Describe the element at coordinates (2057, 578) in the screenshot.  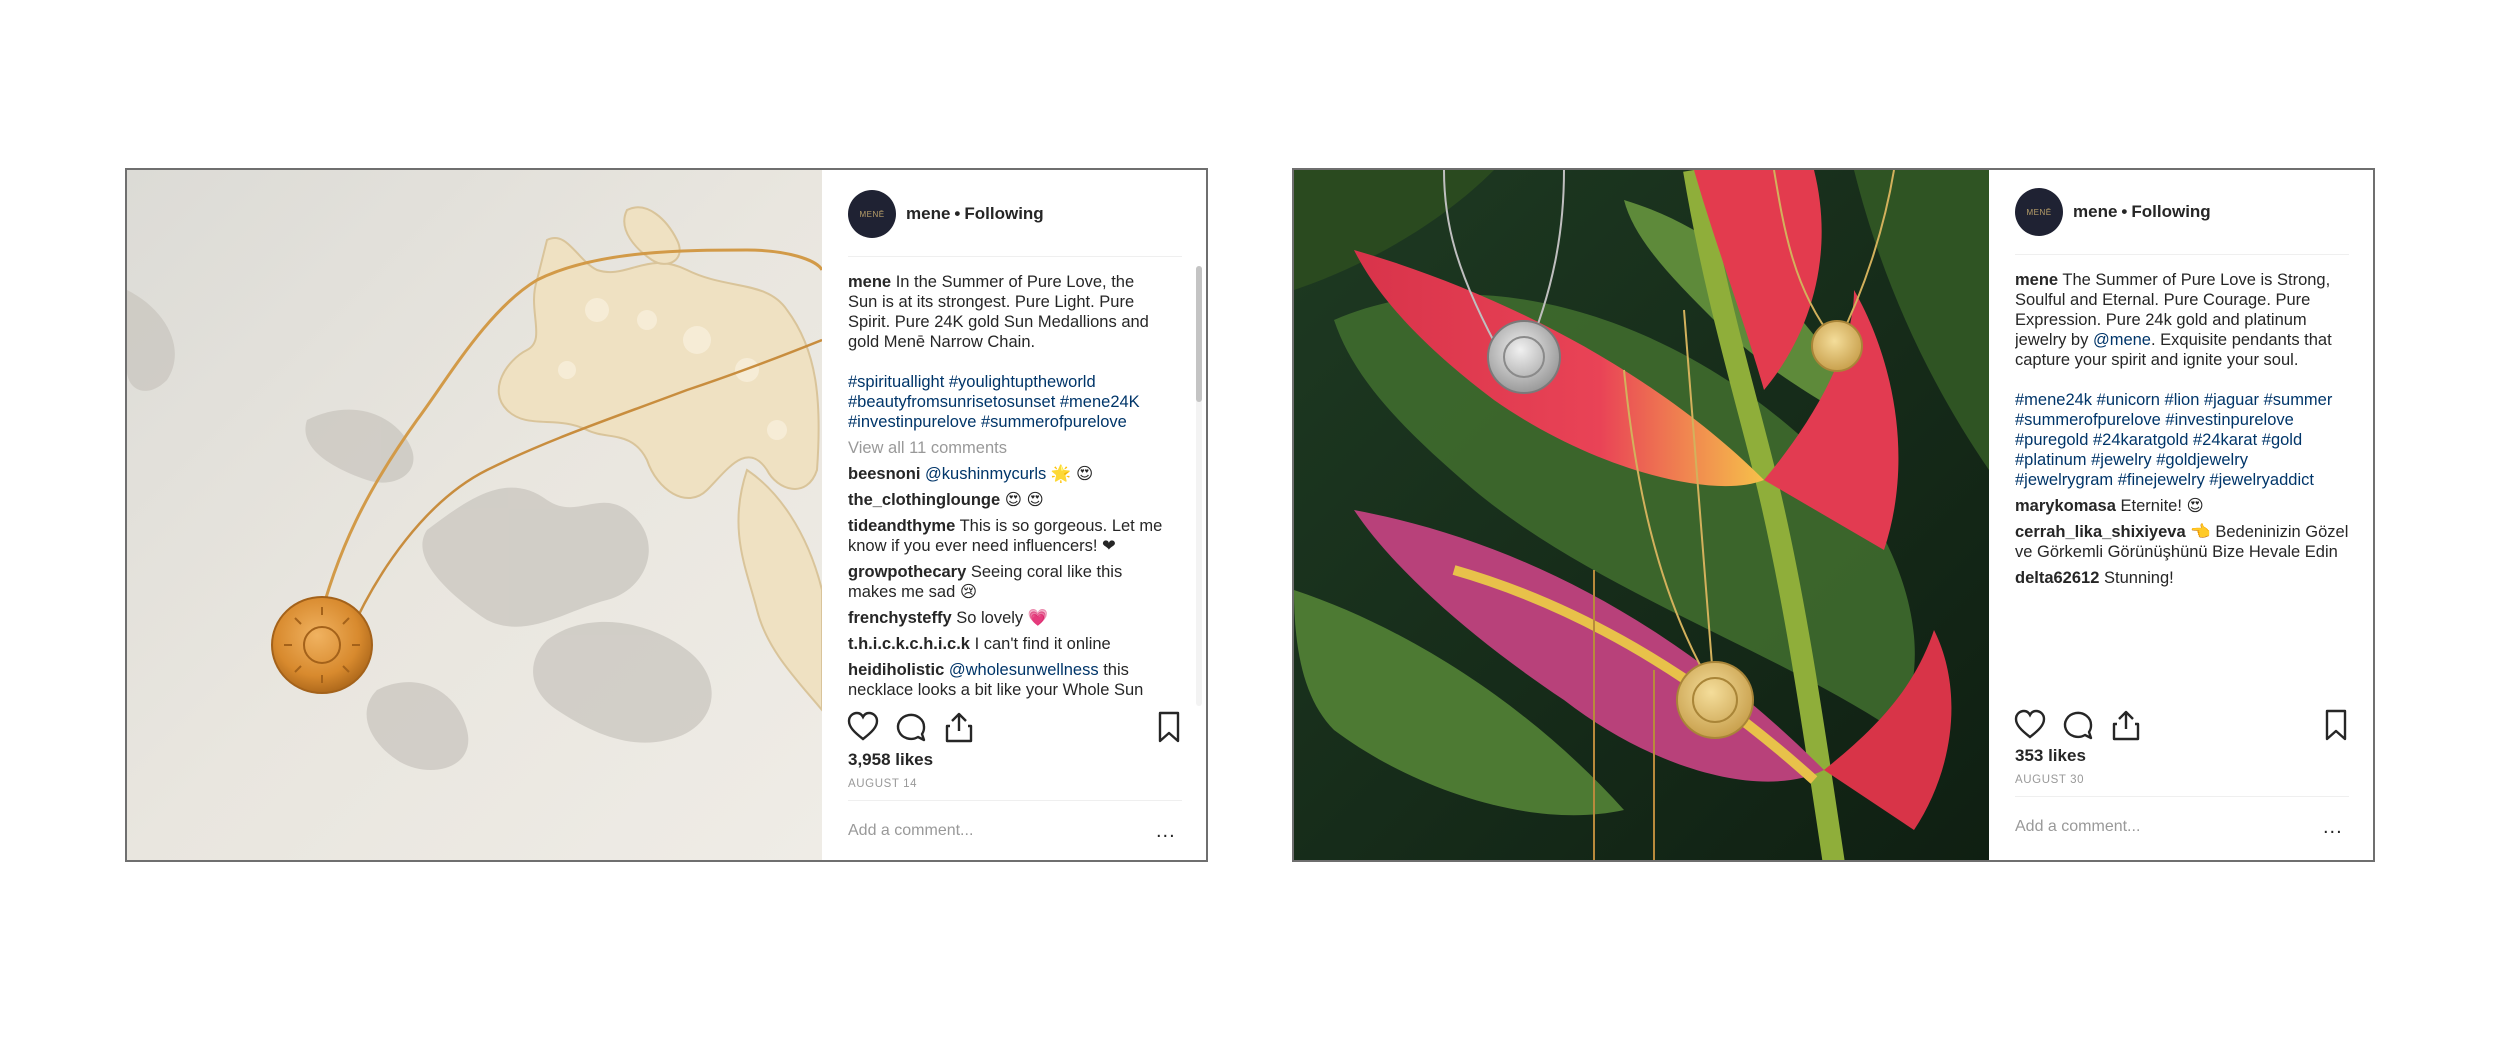
I see `comment-username: delta62612` at that location.